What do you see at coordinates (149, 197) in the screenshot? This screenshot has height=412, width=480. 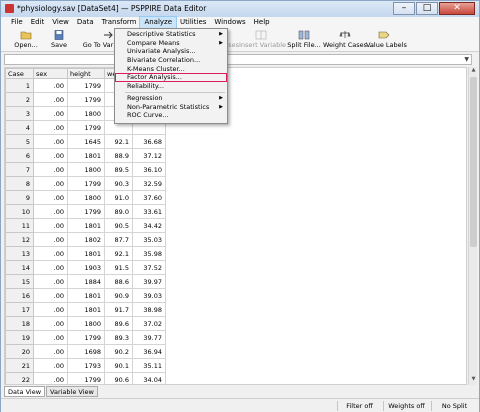 I see `table-cell: 37.60` at bounding box center [149, 197].